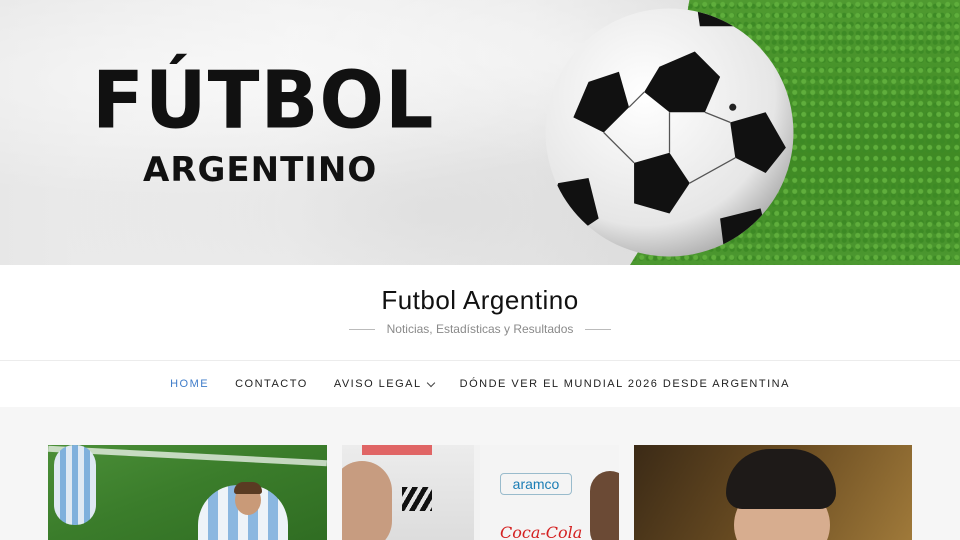 The image size is (960, 540). Describe the element at coordinates (248, 488) in the screenshot. I see `player-hair` at that location.